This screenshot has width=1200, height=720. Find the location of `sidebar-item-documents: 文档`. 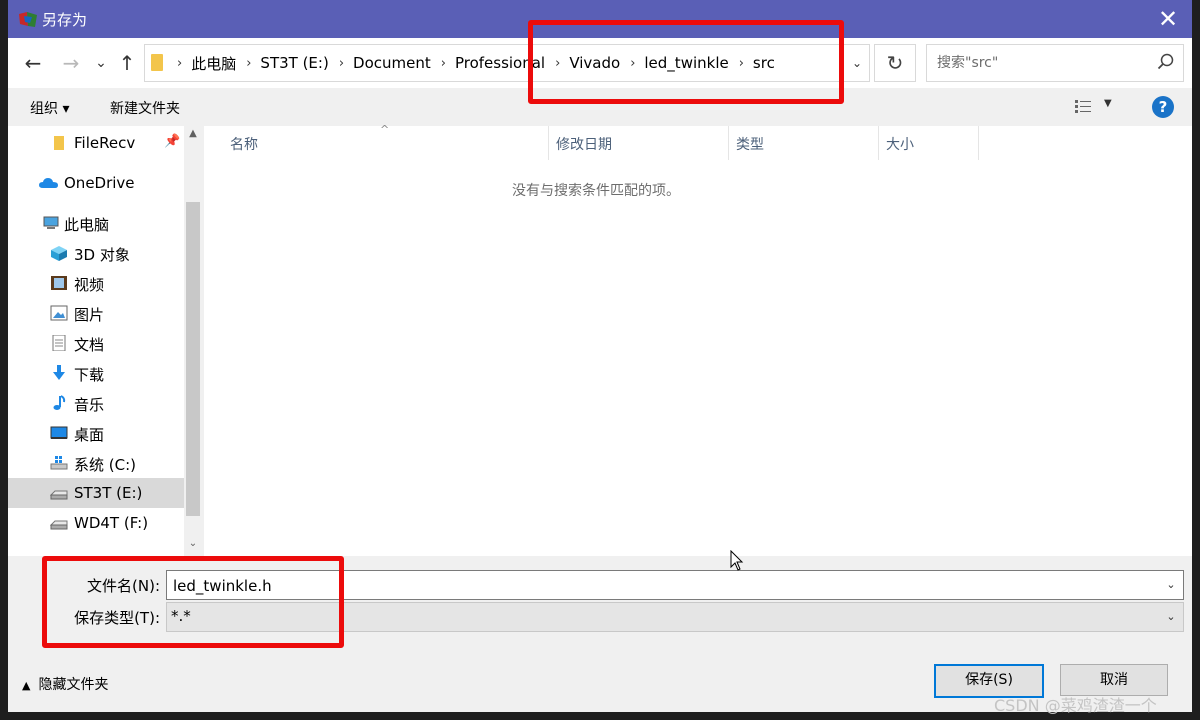

sidebar-item-documents: 文档 is located at coordinates (96, 343).